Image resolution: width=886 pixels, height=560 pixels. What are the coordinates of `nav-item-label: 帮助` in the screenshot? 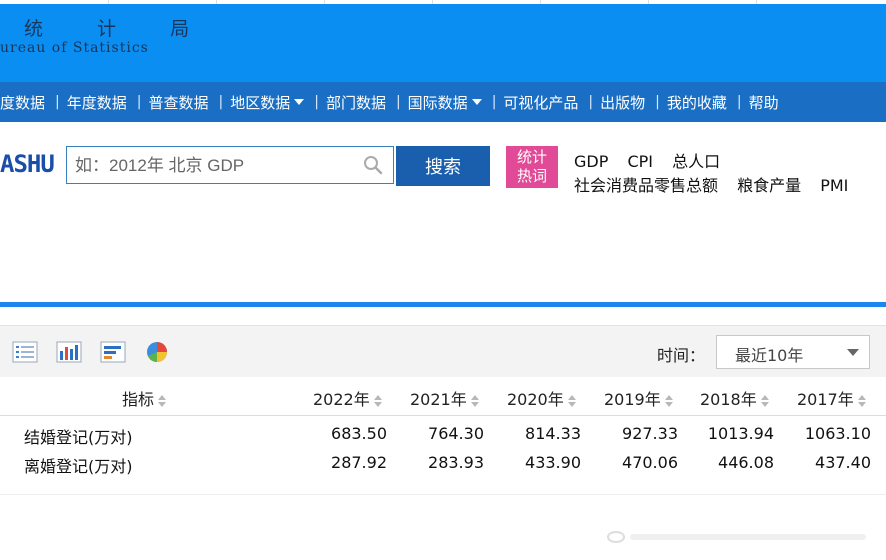 It's located at (763, 102).